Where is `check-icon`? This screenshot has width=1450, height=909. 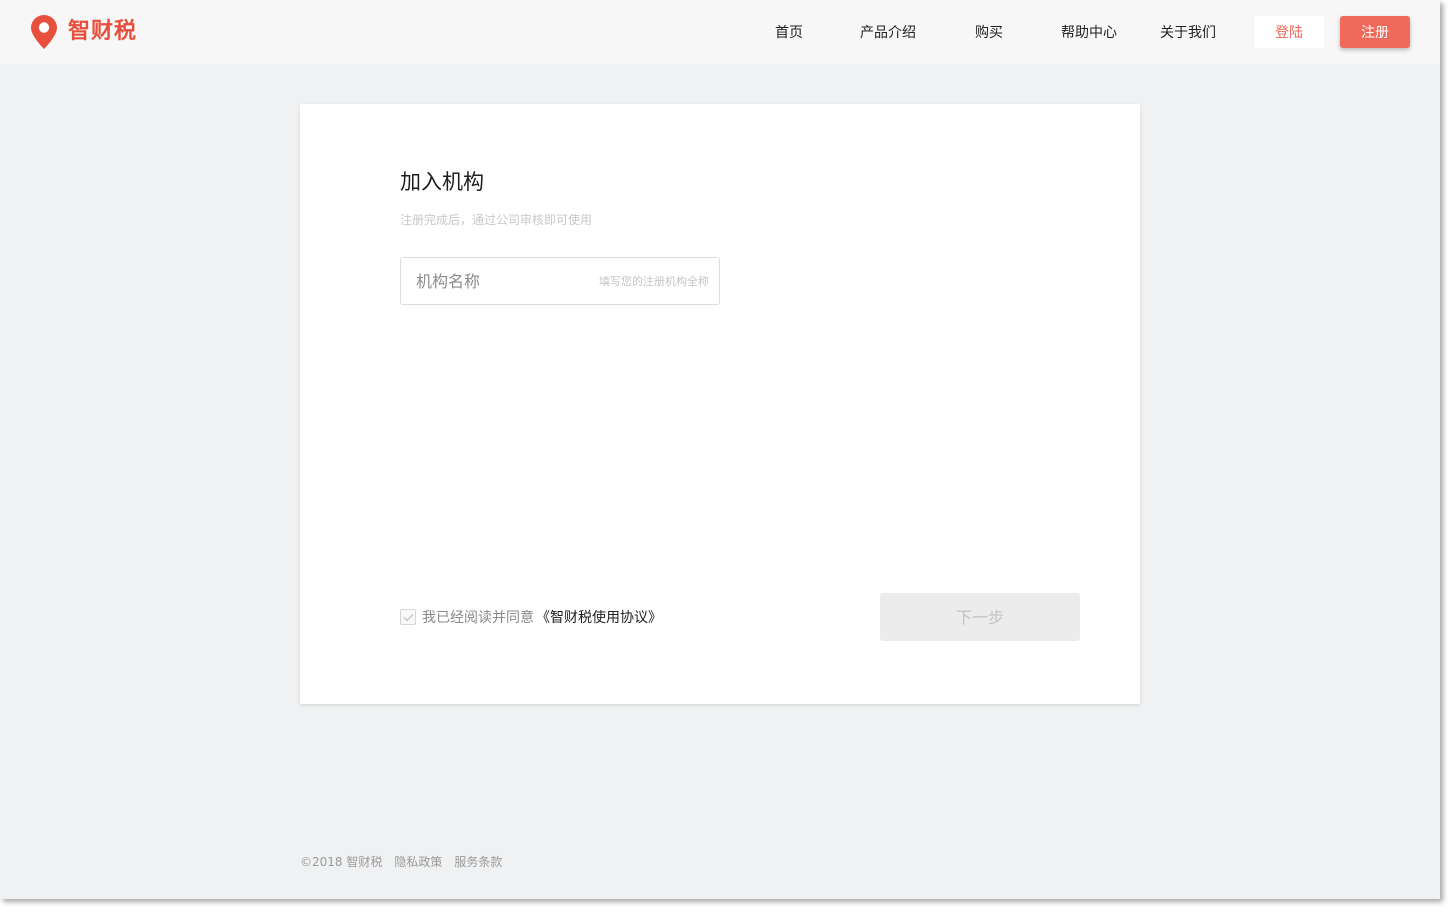
check-icon is located at coordinates (408, 617).